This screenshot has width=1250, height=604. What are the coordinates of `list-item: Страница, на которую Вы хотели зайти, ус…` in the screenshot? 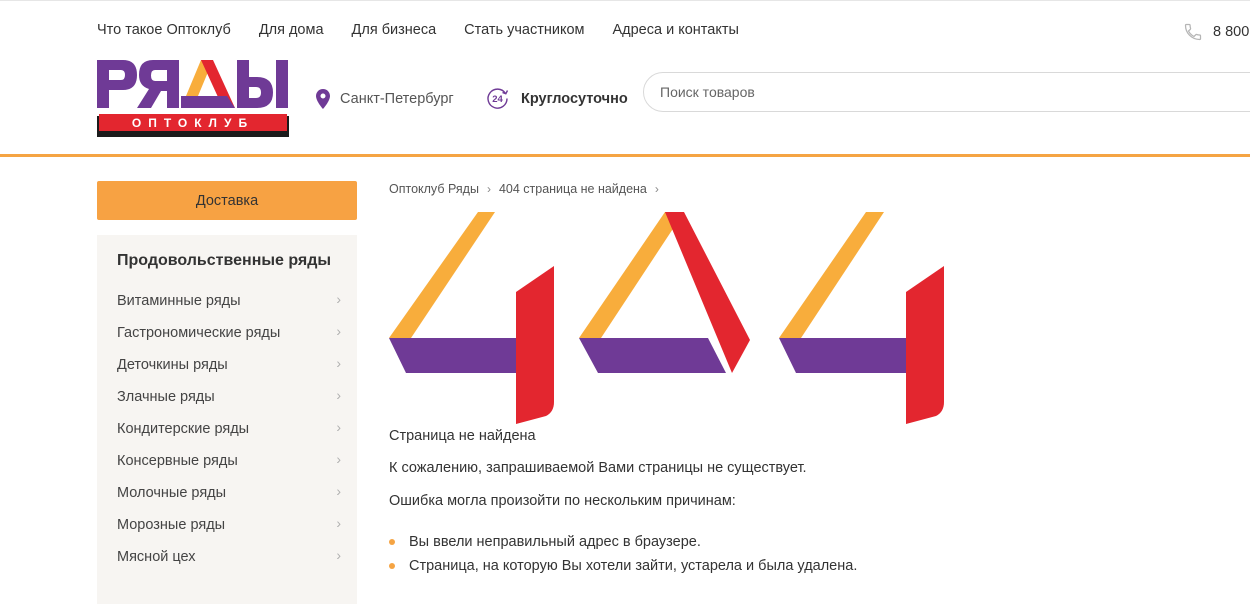 It's located at (623, 569).